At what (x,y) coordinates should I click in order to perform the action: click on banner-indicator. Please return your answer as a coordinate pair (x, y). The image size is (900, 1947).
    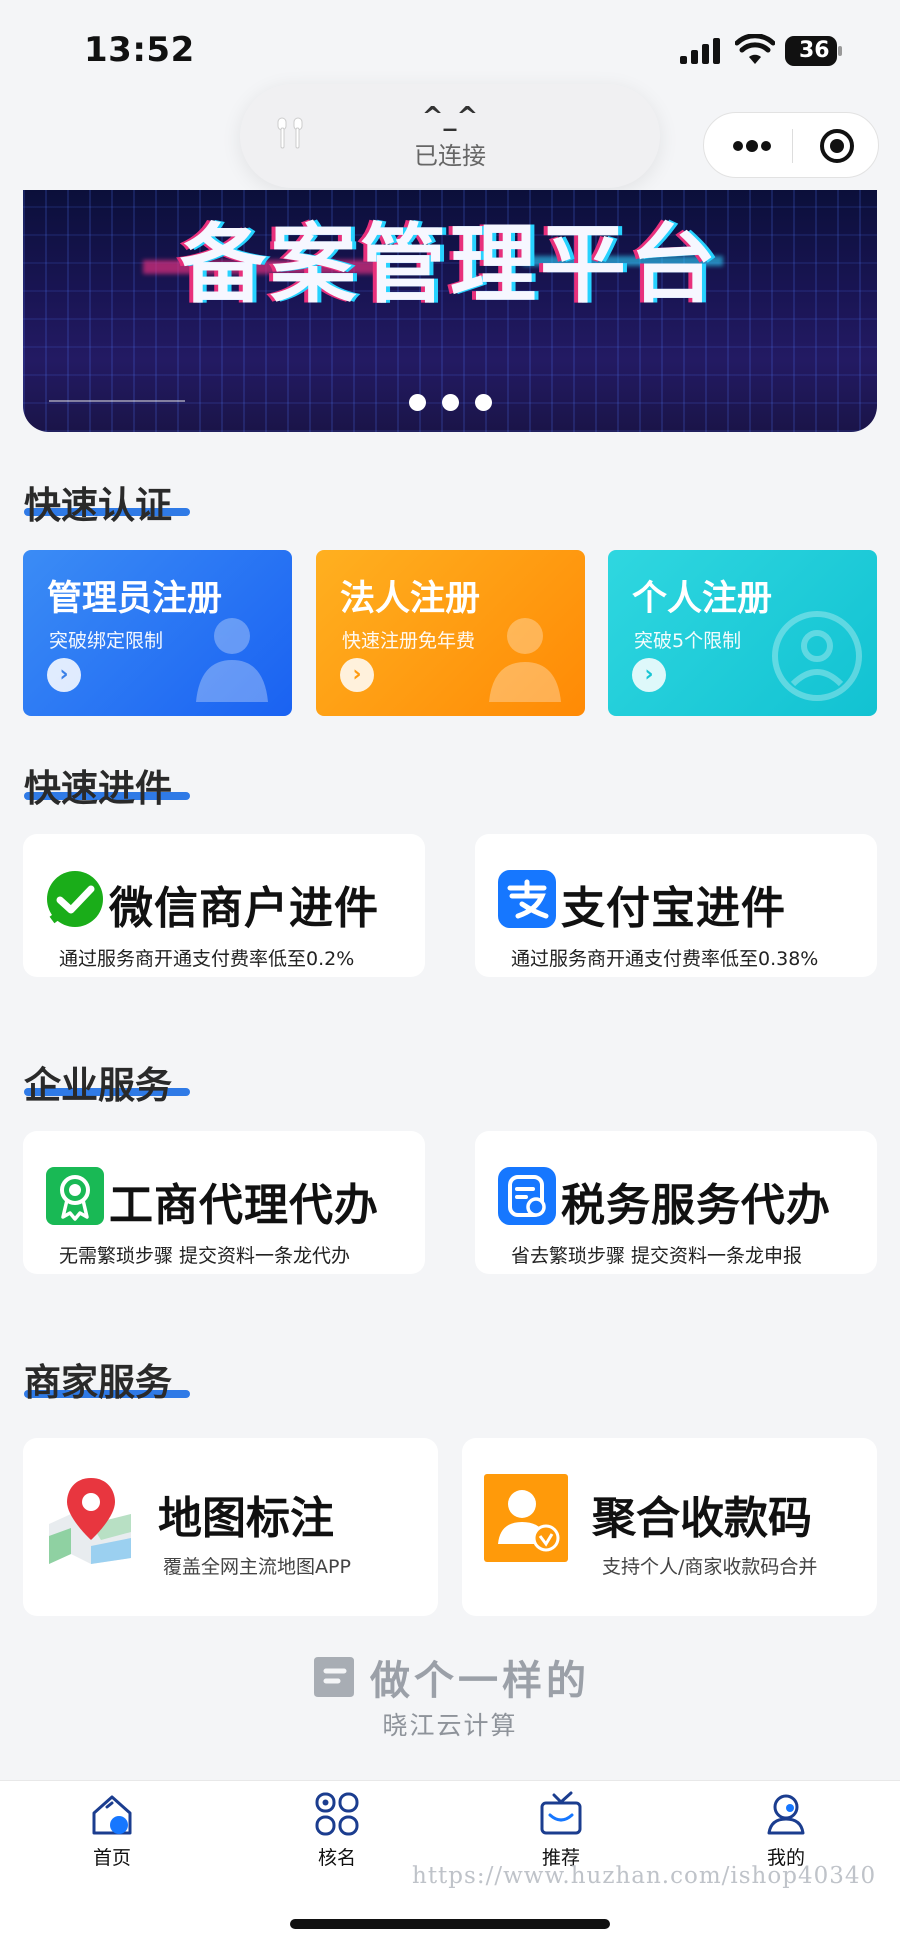
    Looking at the image, I should click on (450, 404).